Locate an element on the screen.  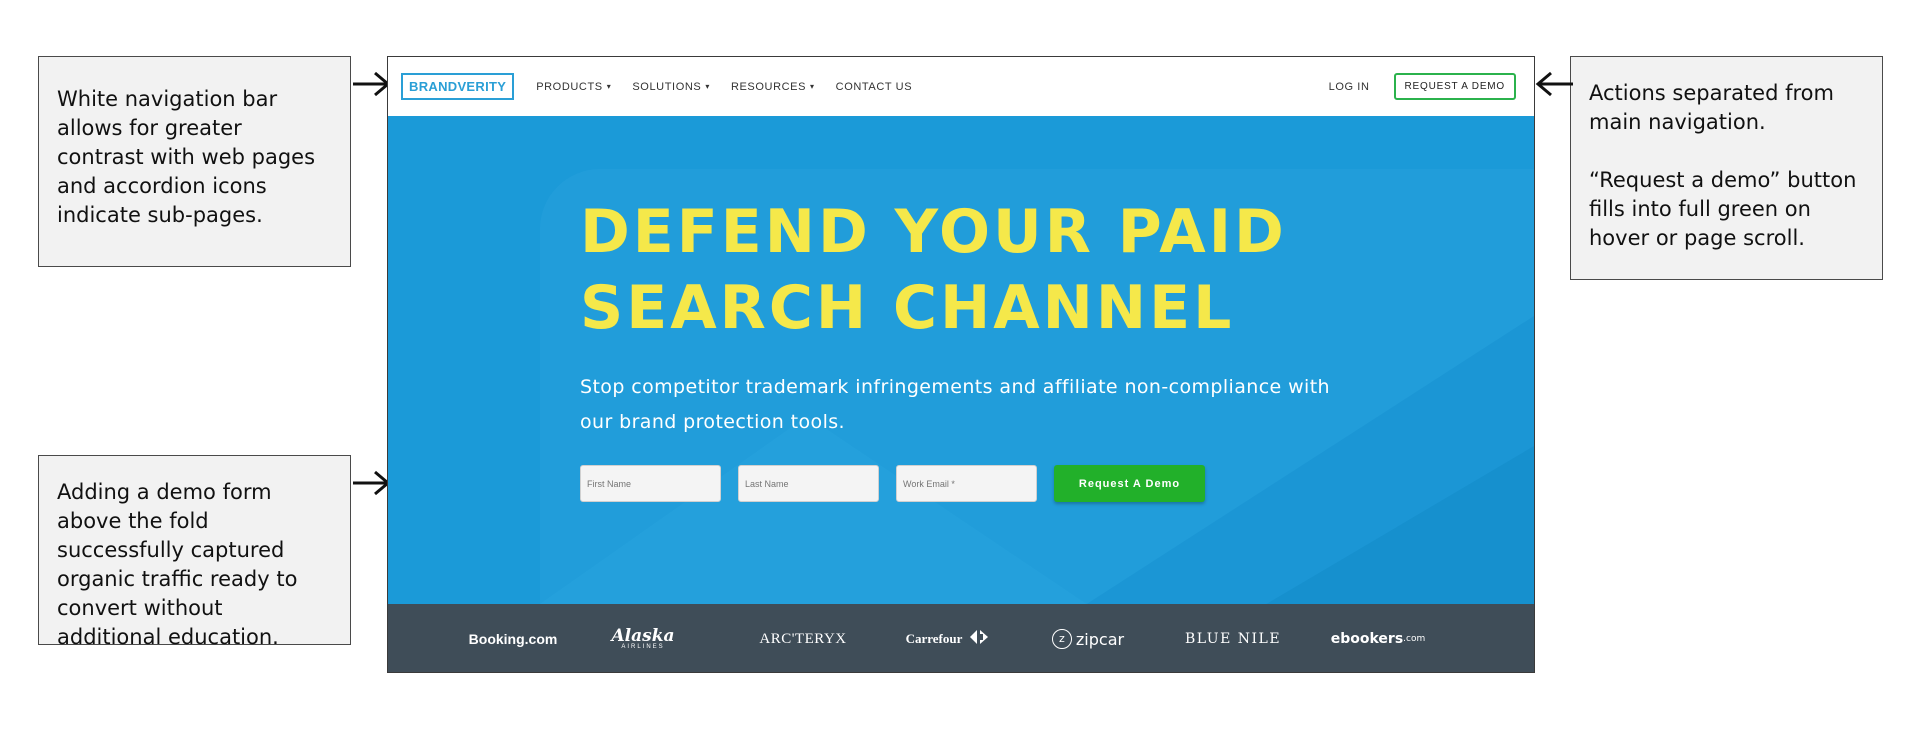
booking-logo: Booking.com is located at coordinates (513, 639).